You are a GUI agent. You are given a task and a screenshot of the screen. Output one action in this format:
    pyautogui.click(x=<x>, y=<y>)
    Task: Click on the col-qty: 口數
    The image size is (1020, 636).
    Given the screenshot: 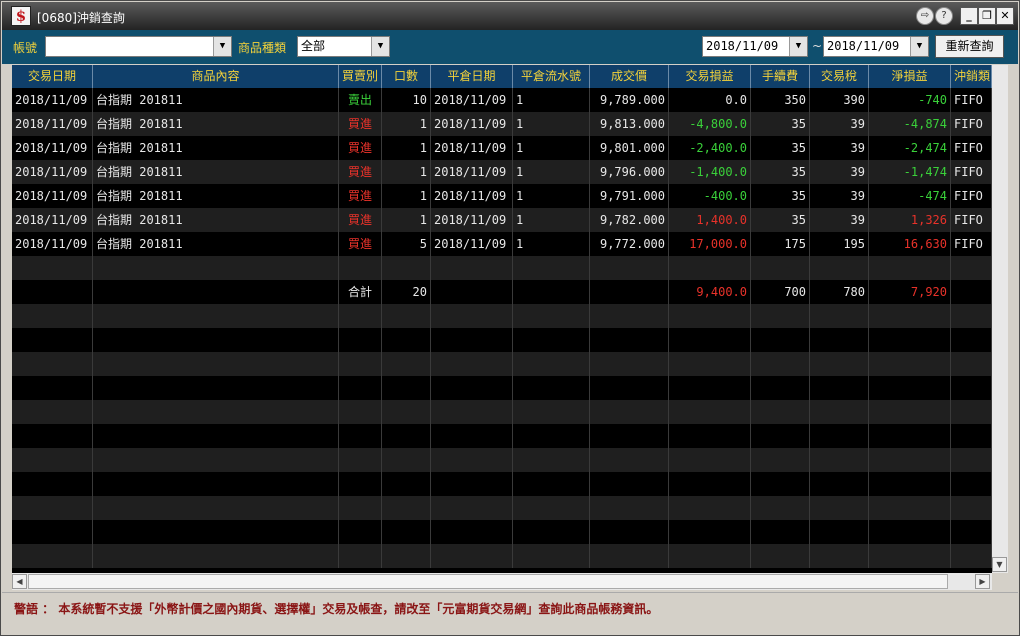 What is the action you would take?
    pyautogui.click(x=406, y=76)
    